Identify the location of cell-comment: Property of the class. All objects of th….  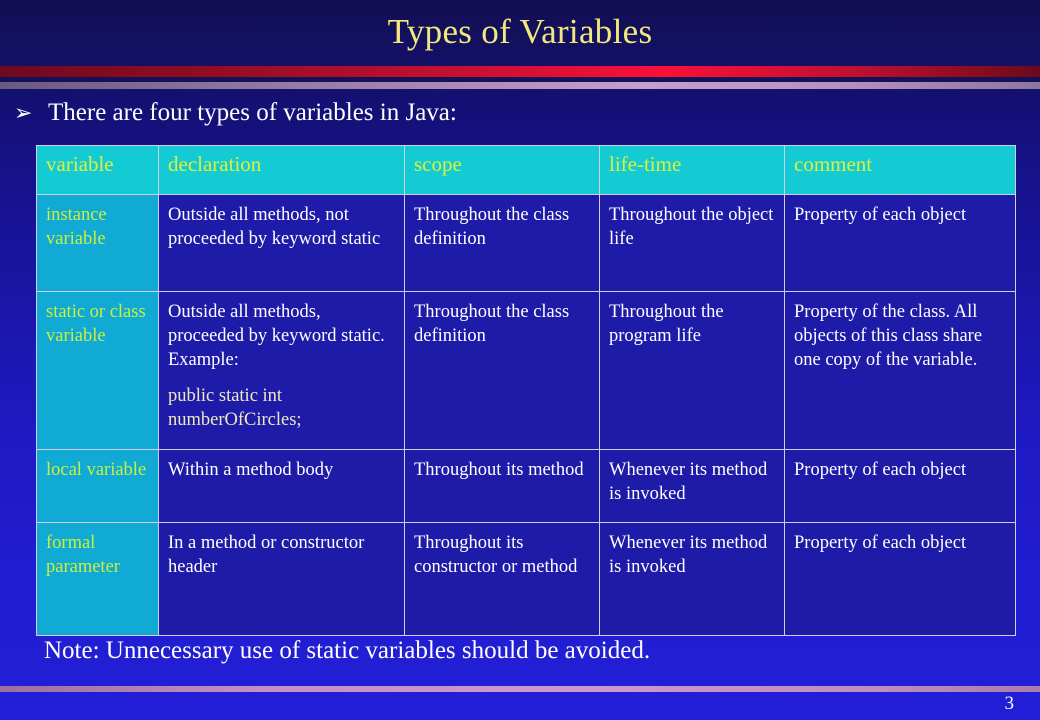
(900, 370).